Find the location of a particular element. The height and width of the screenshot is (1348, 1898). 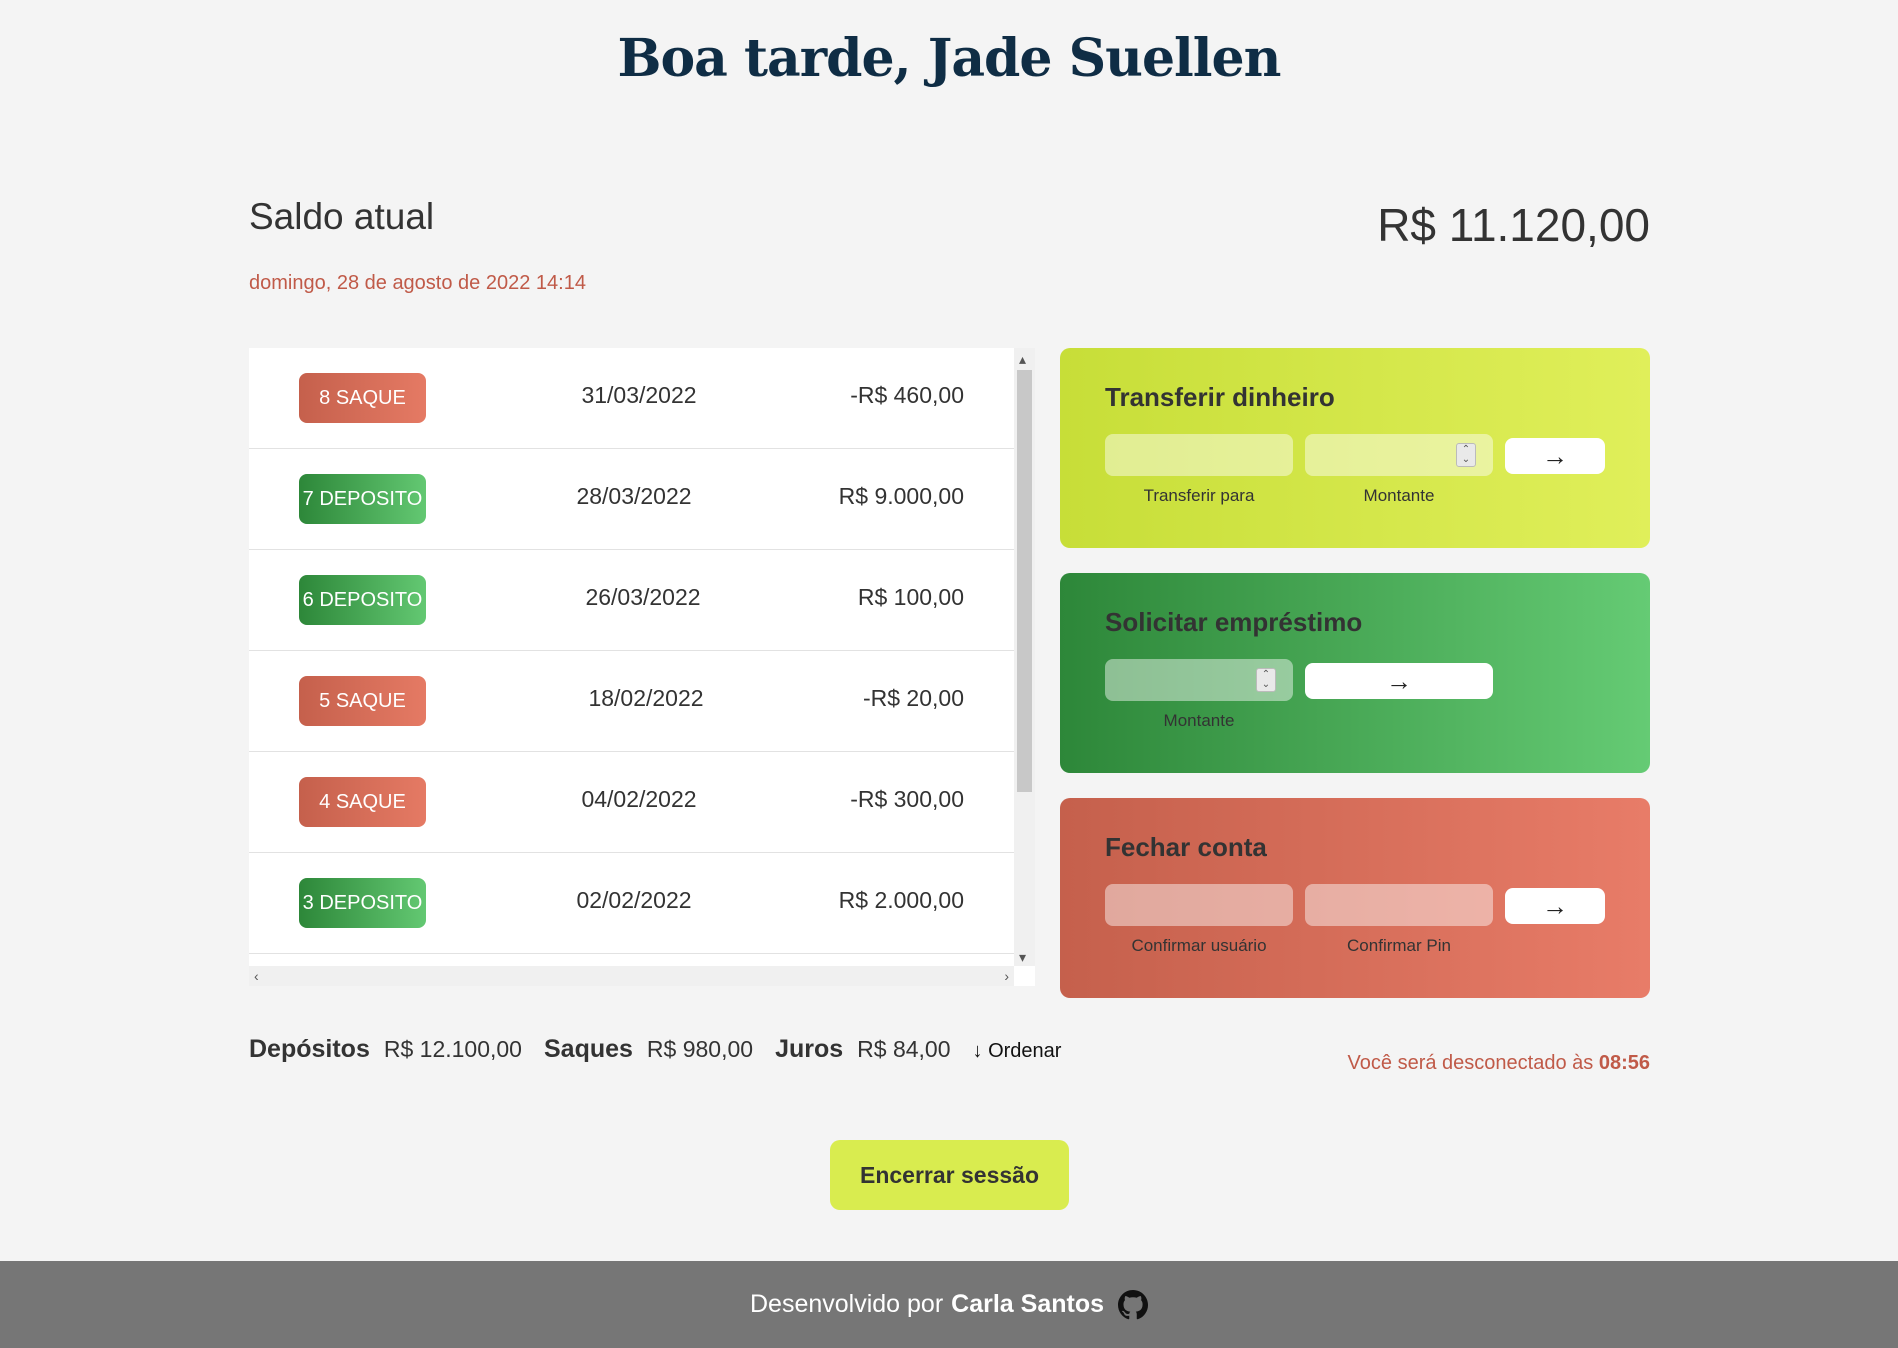

summary-deposits-value: R$ 12.100,00 is located at coordinates (452, 1049).